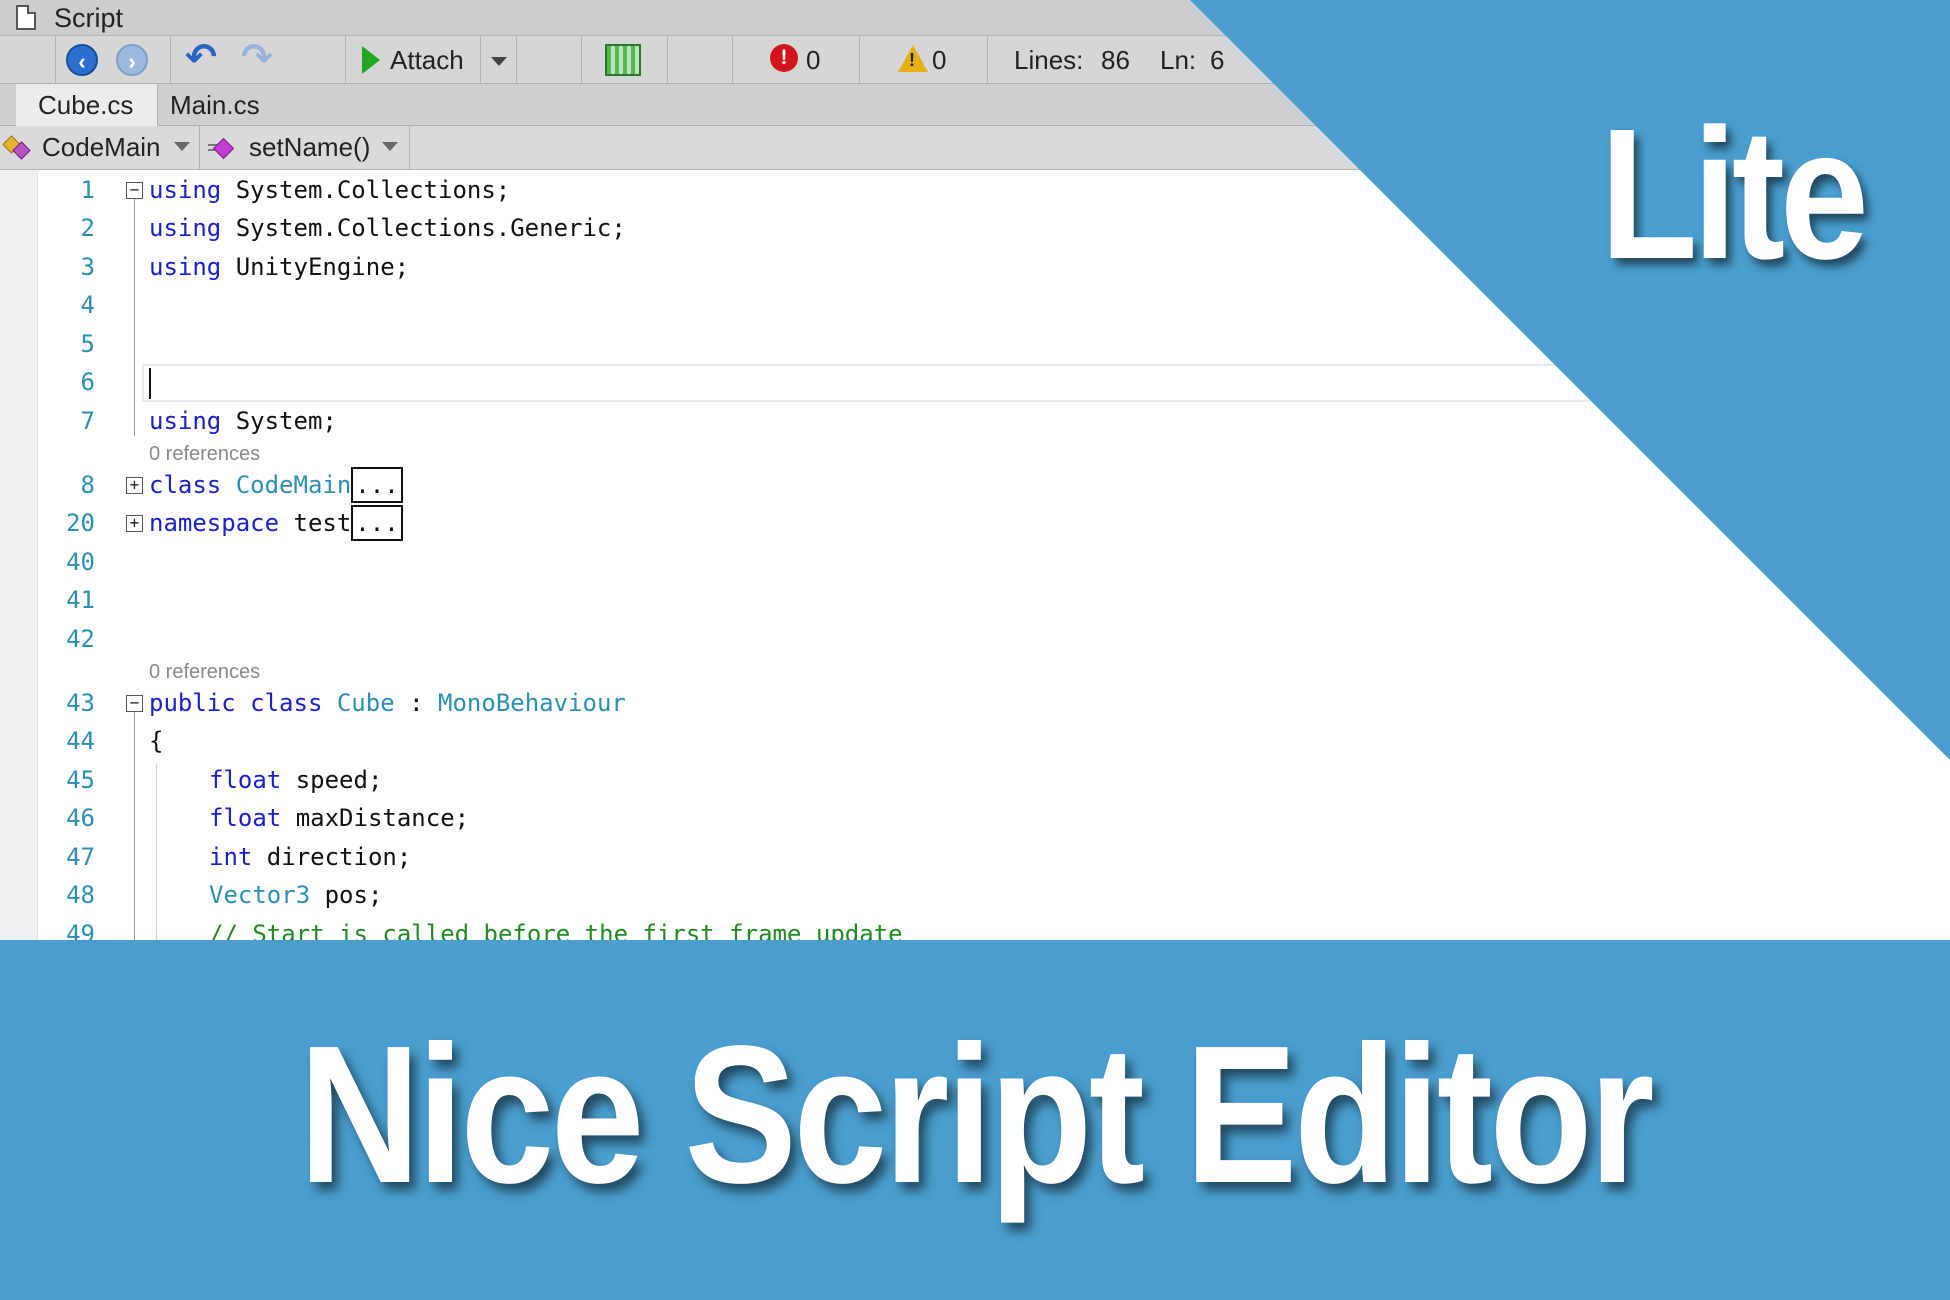 This screenshot has height=1300, width=1950. I want to click on banner-title: Nice Script Editor, so click(976, 1114).